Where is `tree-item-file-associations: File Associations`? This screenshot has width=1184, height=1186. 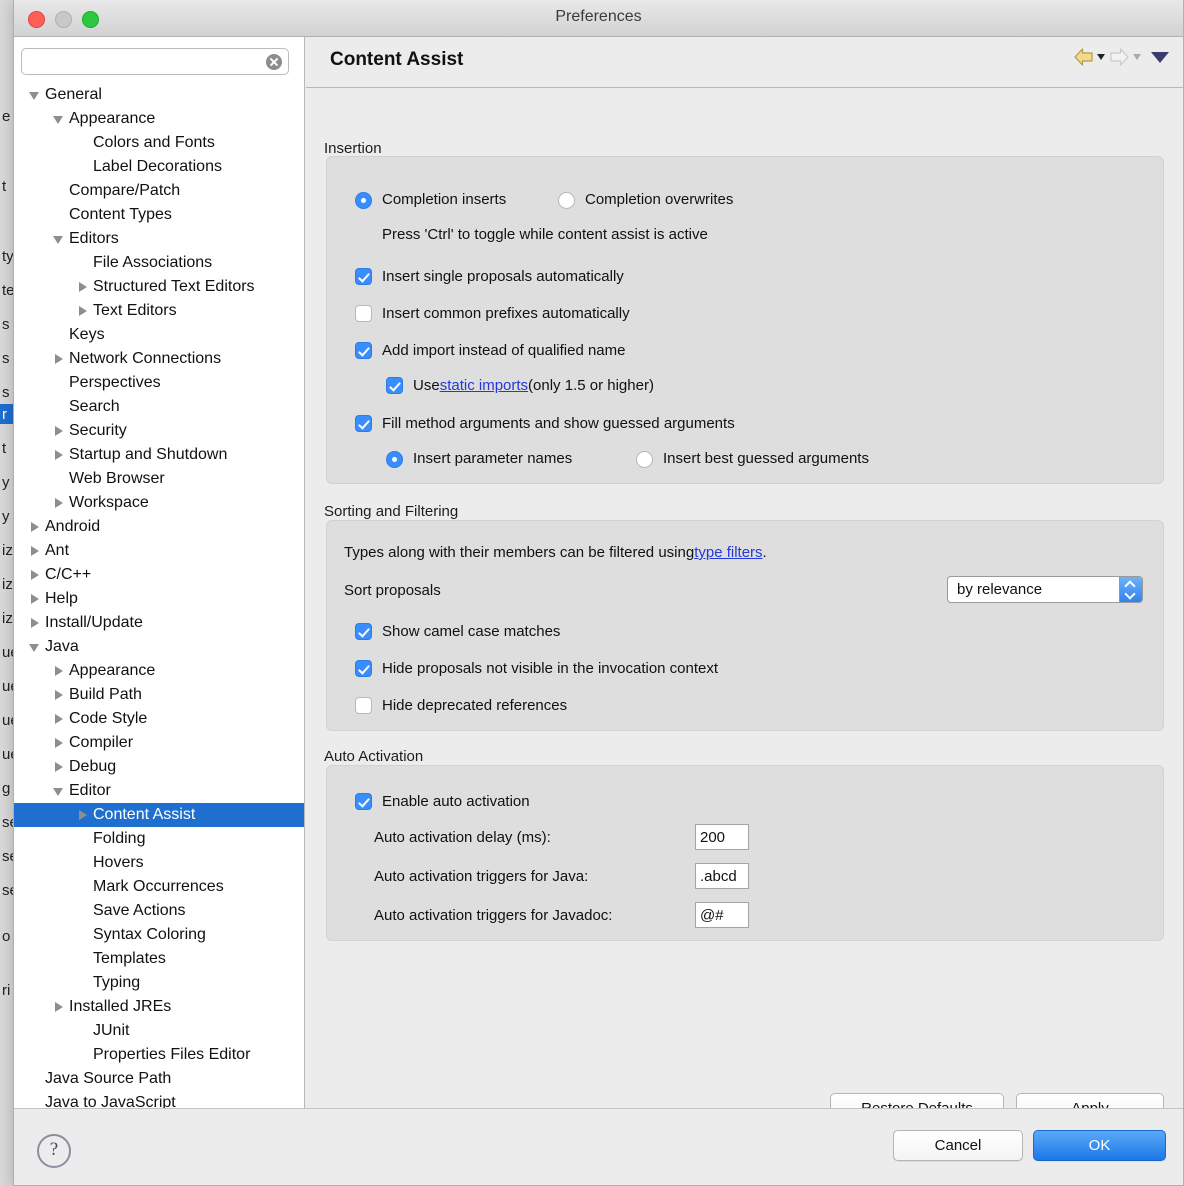 tree-item-file-associations: File Associations is located at coordinates (159, 263).